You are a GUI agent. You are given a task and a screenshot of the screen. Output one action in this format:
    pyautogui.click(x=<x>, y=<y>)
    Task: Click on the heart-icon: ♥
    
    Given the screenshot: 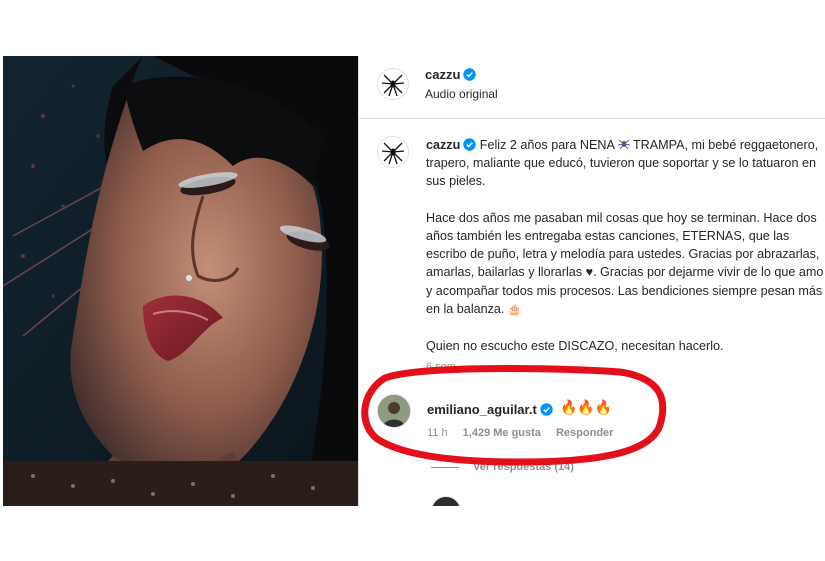 What is the action you would take?
    pyautogui.click(x=589, y=272)
    